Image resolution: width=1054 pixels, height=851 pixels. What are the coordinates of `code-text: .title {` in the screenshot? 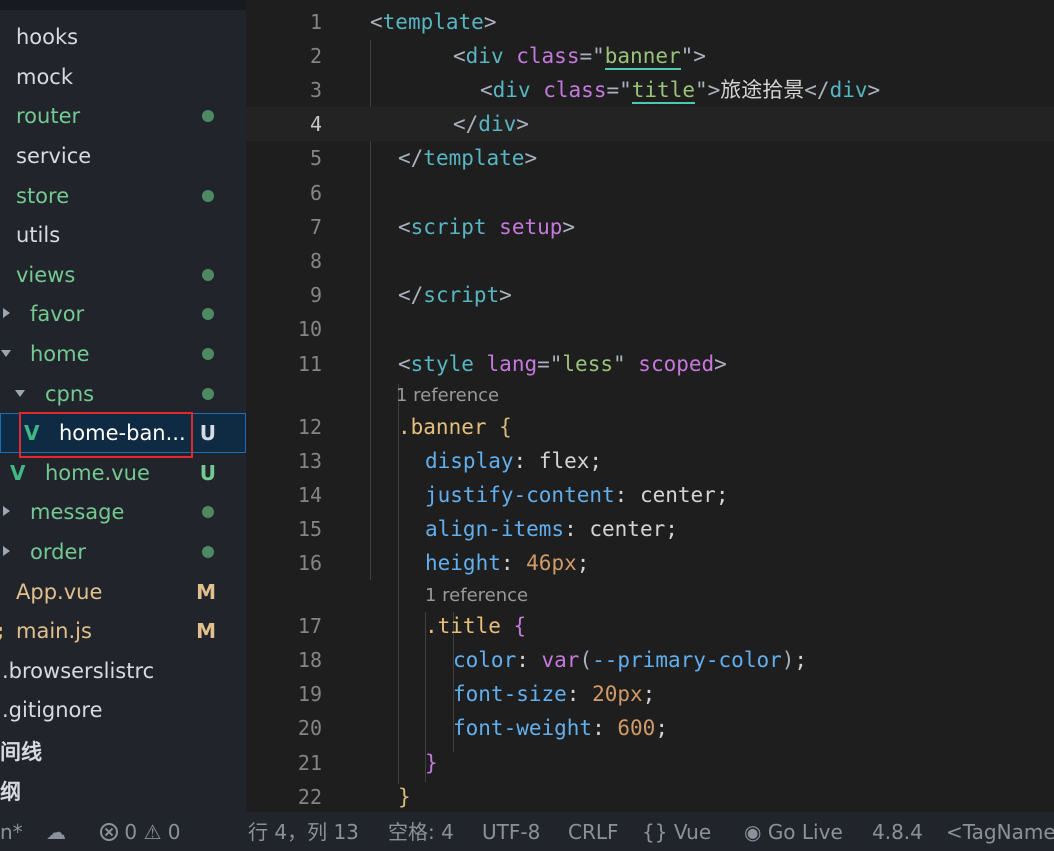 It's located at (475, 626).